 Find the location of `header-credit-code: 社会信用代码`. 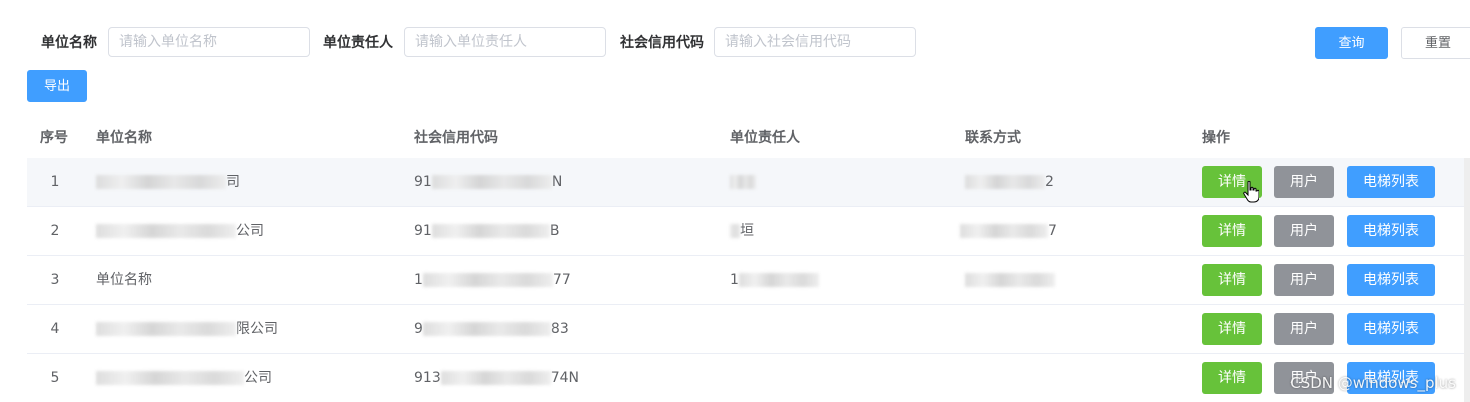

header-credit-code: 社会信用代码 is located at coordinates (456, 138).